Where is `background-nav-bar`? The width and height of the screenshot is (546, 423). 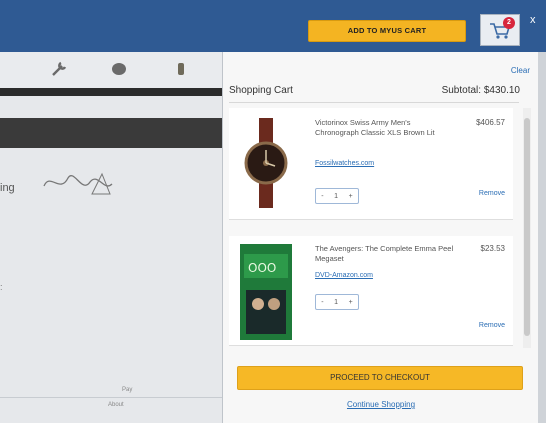 background-nav-bar is located at coordinates (111, 92).